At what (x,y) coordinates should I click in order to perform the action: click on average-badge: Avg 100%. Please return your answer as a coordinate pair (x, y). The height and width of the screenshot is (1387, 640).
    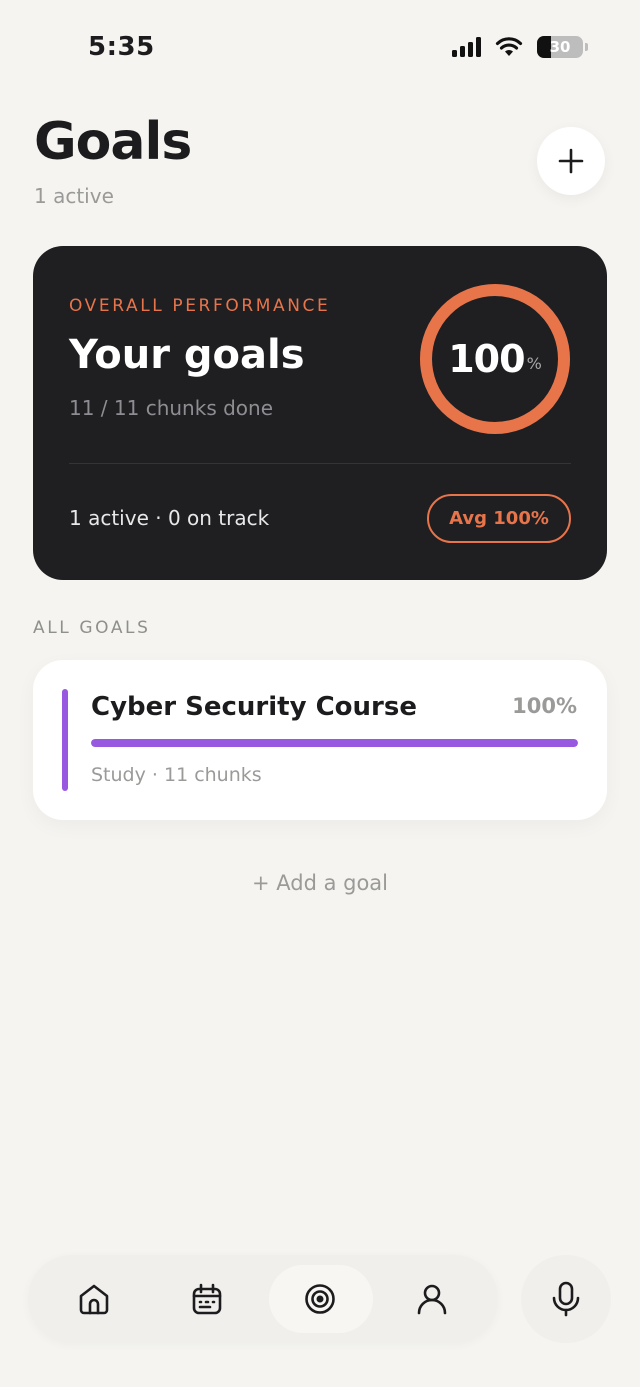
    Looking at the image, I should click on (499, 518).